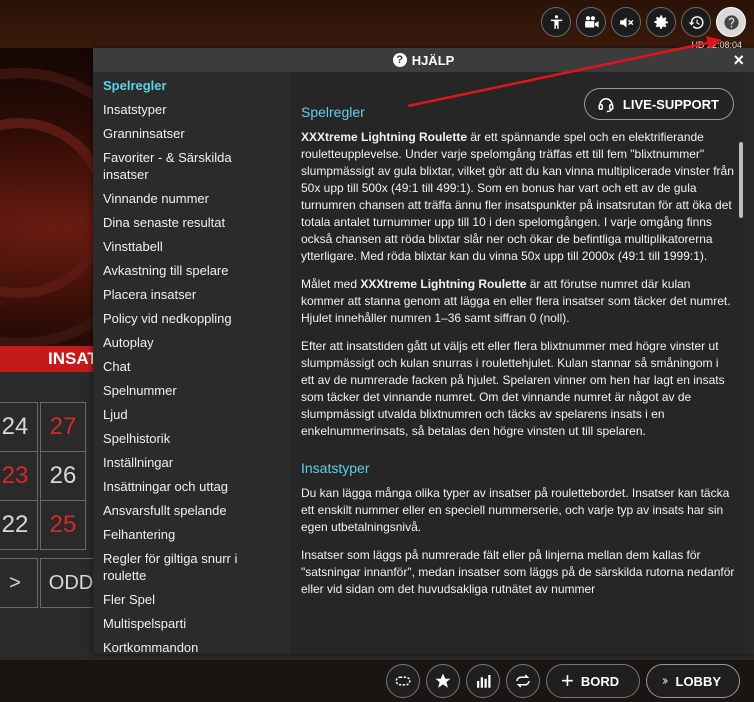 This screenshot has width=754, height=702. What do you see at coordinates (191, 166) in the screenshot?
I see `help-nav-item: Favoriter - & Särskilda insatser` at bounding box center [191, 166].